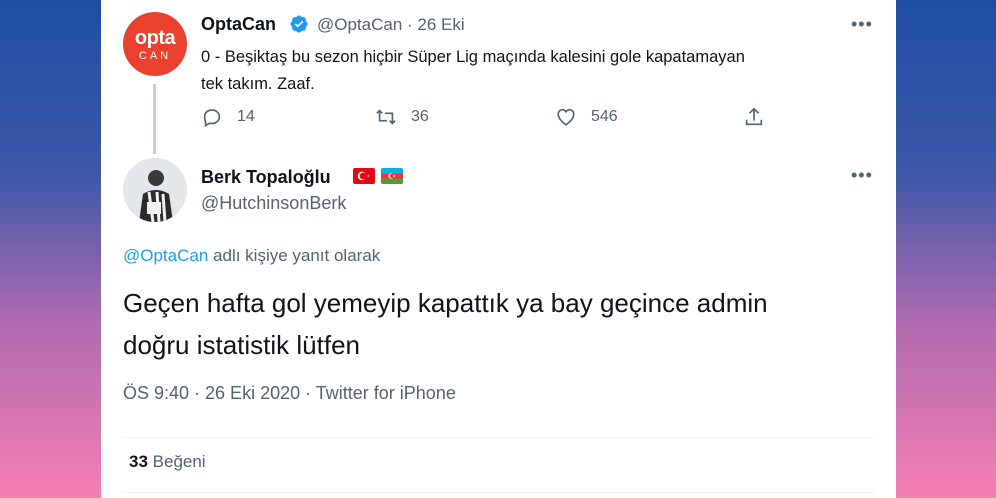  Describe the element at coordinates (212, 118) in the screenshot. I see `reply-icon` at that location.